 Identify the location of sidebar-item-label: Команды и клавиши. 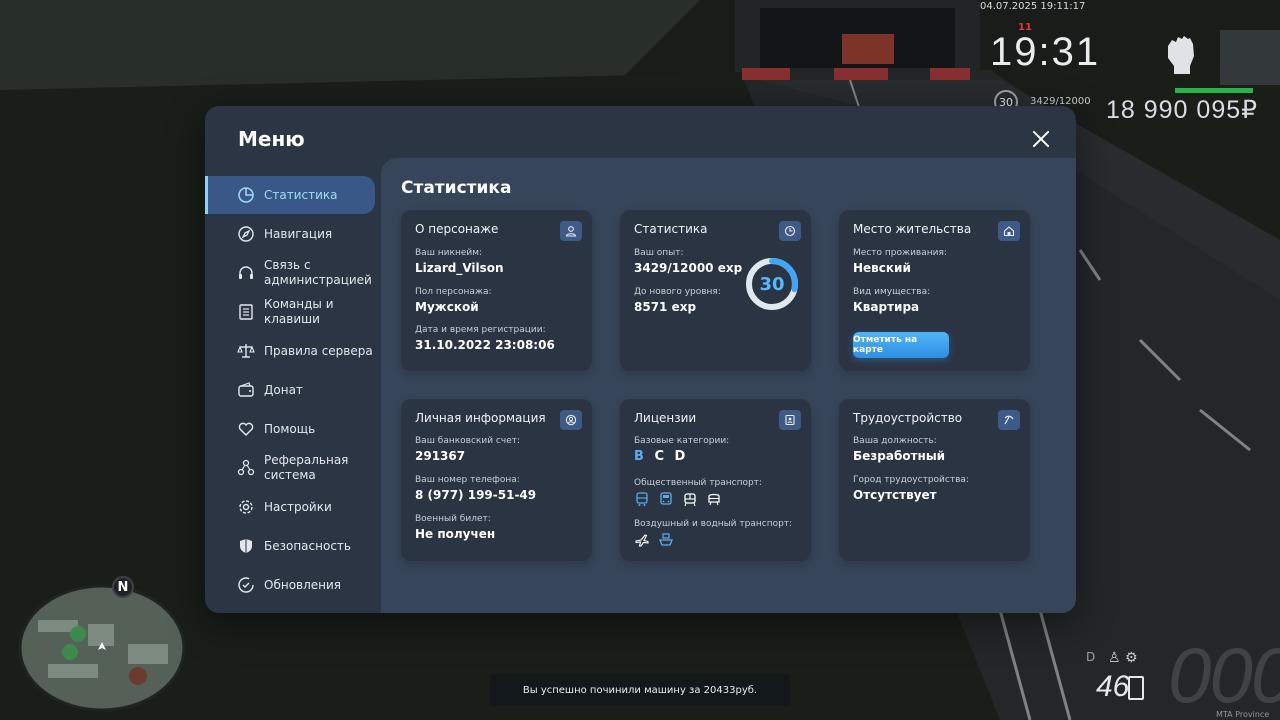
(299, 311).